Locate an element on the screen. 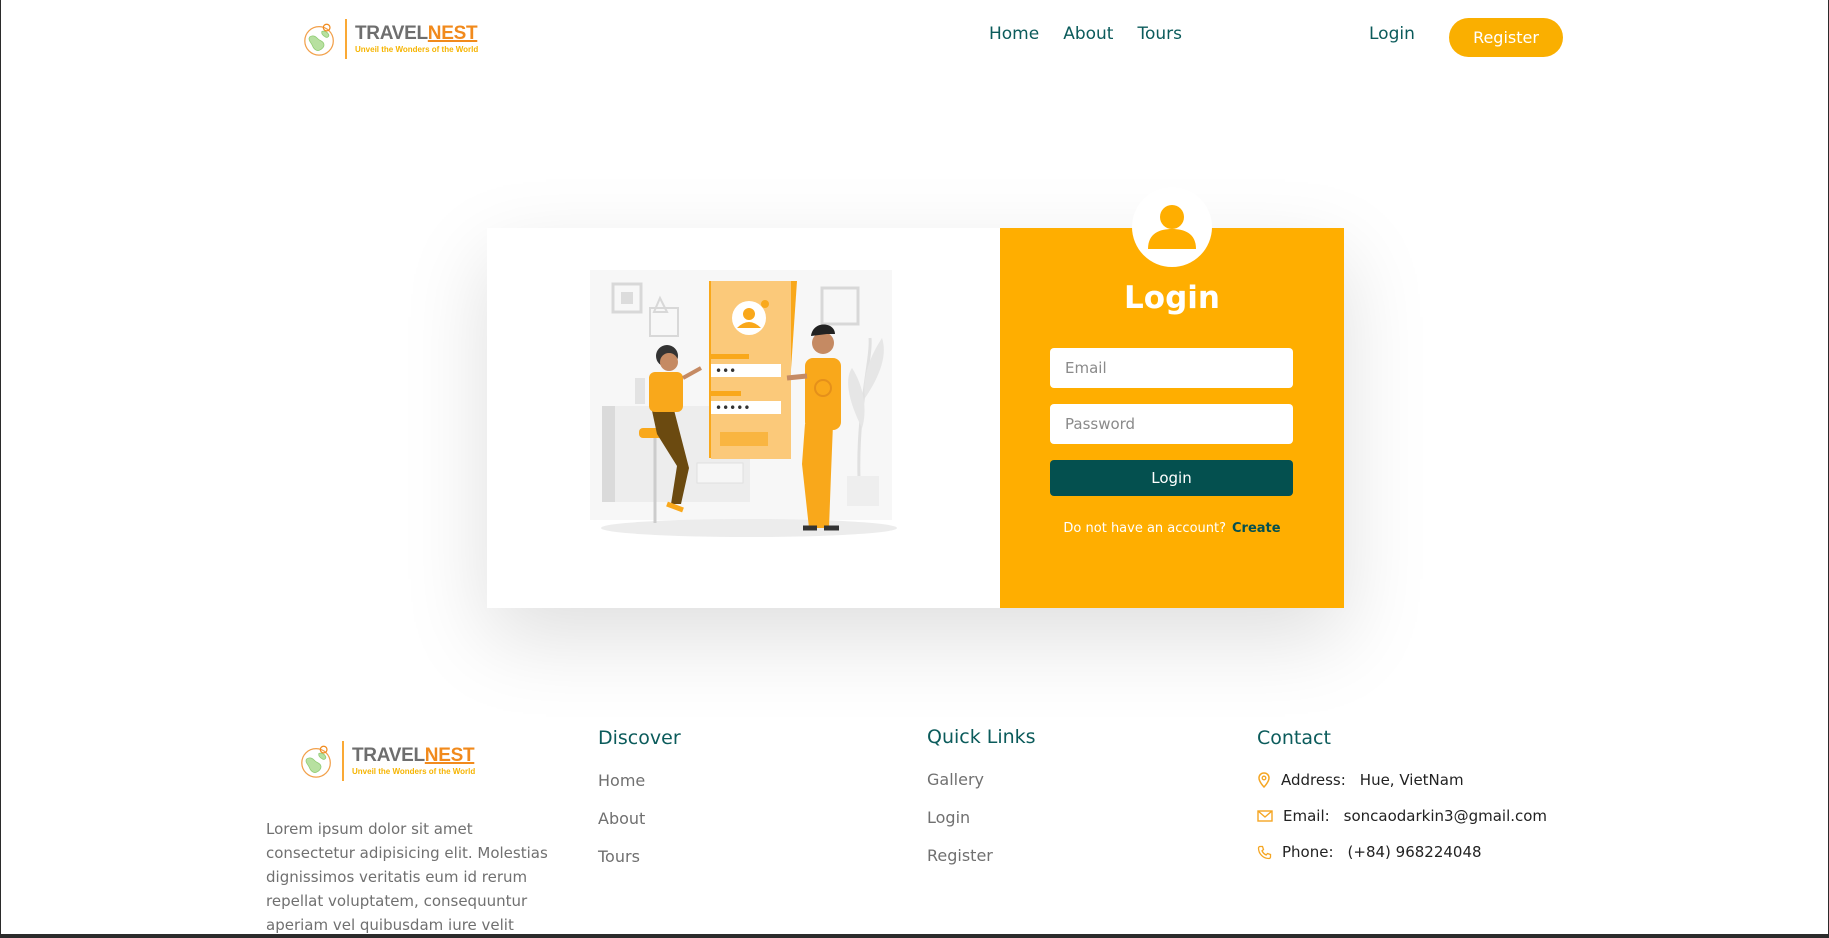  user-avatar is located at coordinates (1172, 227).